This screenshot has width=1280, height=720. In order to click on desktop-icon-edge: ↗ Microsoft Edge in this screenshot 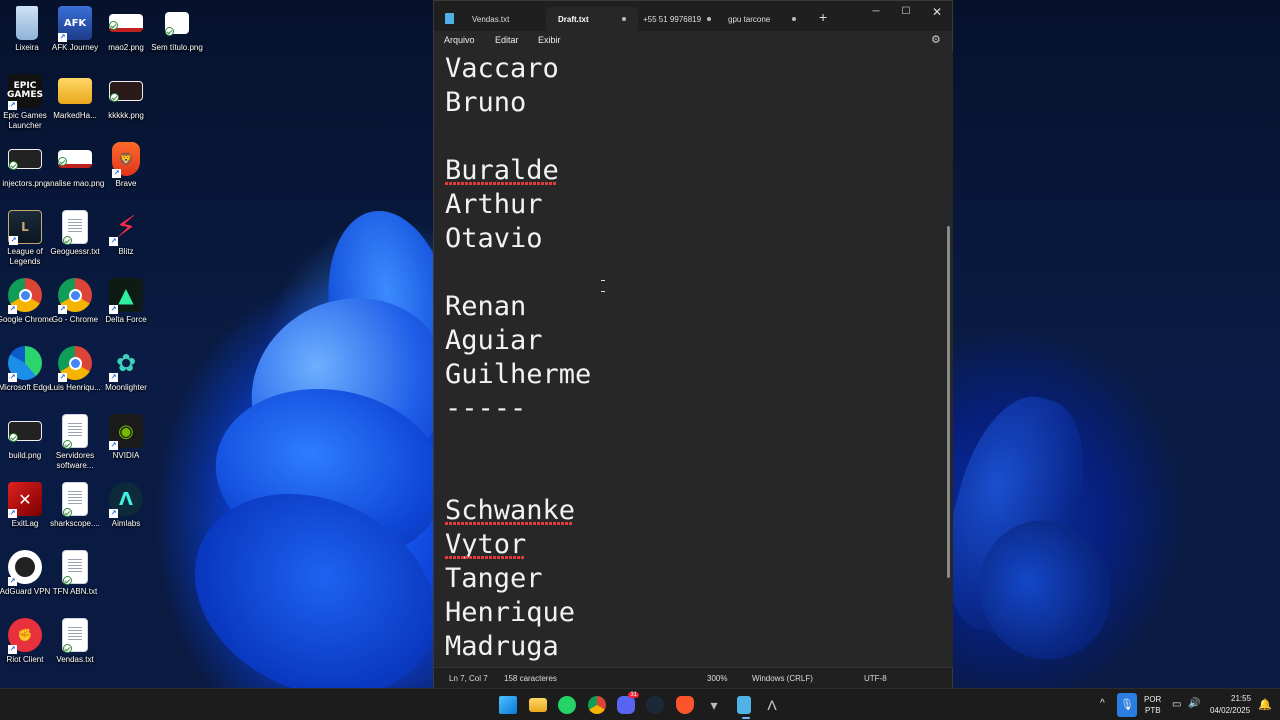, I will do `click(26, 378)`.